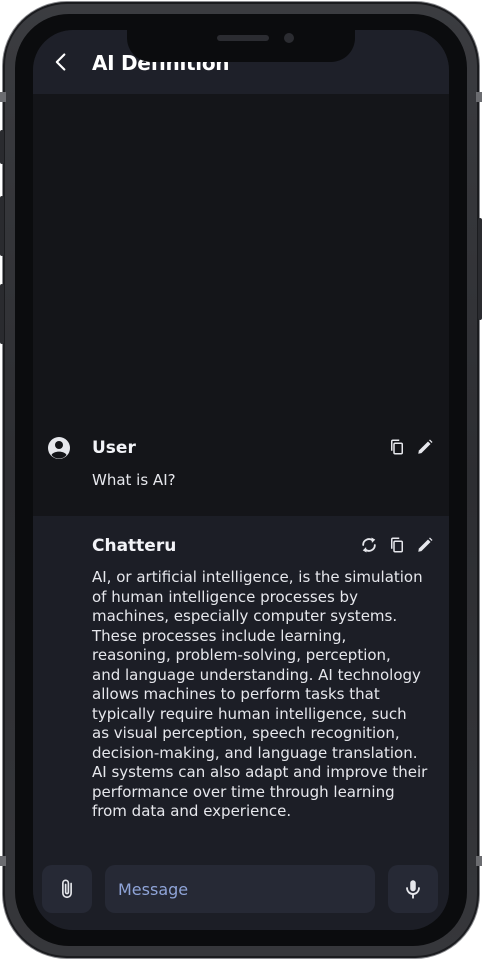 Image resolution: width=482 pixels, height=960 pixels. What do you see at coordinates (114, 448) in the screenshot?
I see `sender-name: User` at bounding box center [114, 448].